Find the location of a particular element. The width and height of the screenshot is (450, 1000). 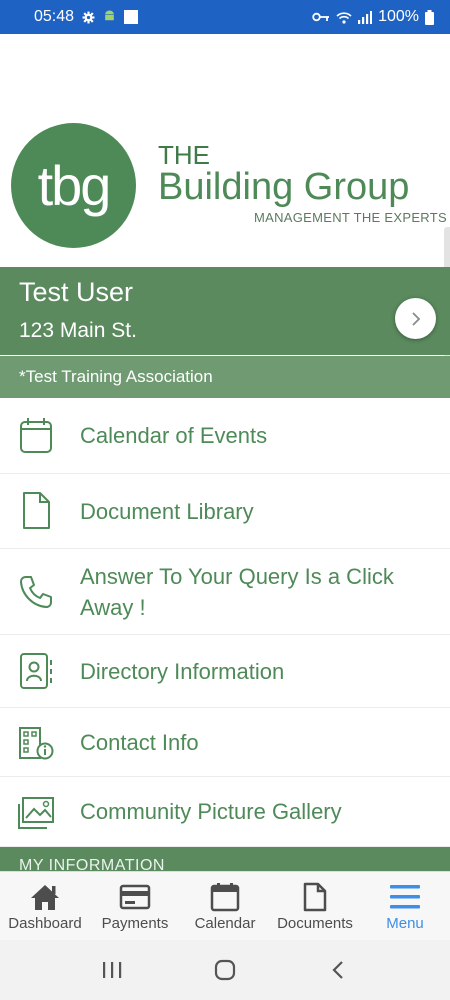

signal-icon is located at coordinates (365, 17).